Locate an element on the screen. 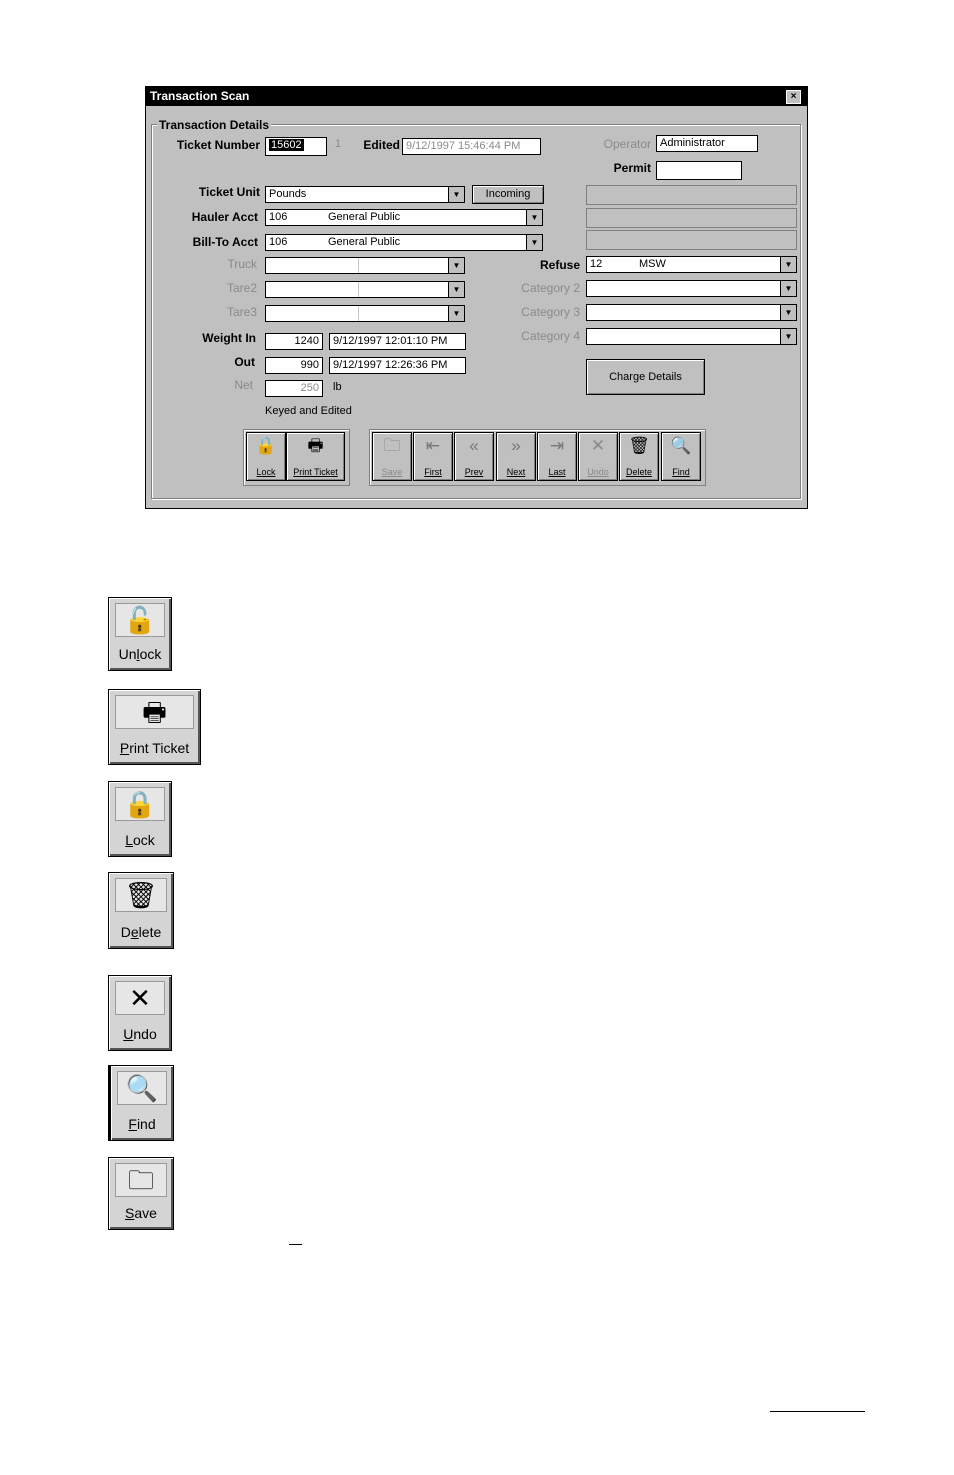  ticket-unit-value: Pounds is located at coordinates (288, 194).